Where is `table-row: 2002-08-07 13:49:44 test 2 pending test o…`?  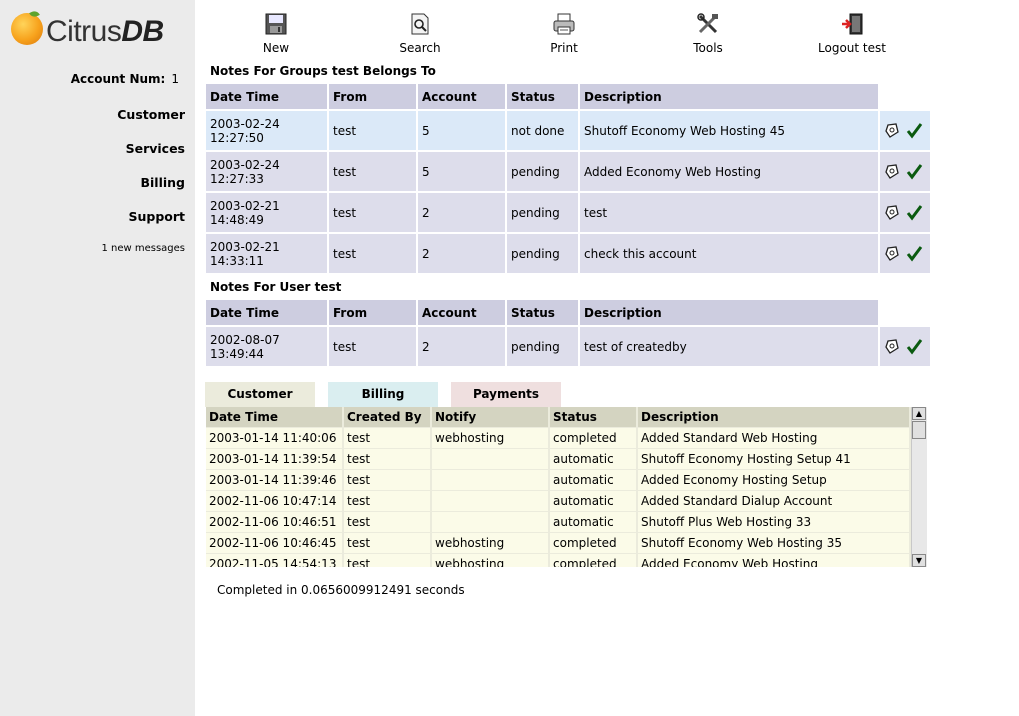
table-row: 2002-08-07 13:49:44 test 2 pending test o… is located at coordinates (569, 347).